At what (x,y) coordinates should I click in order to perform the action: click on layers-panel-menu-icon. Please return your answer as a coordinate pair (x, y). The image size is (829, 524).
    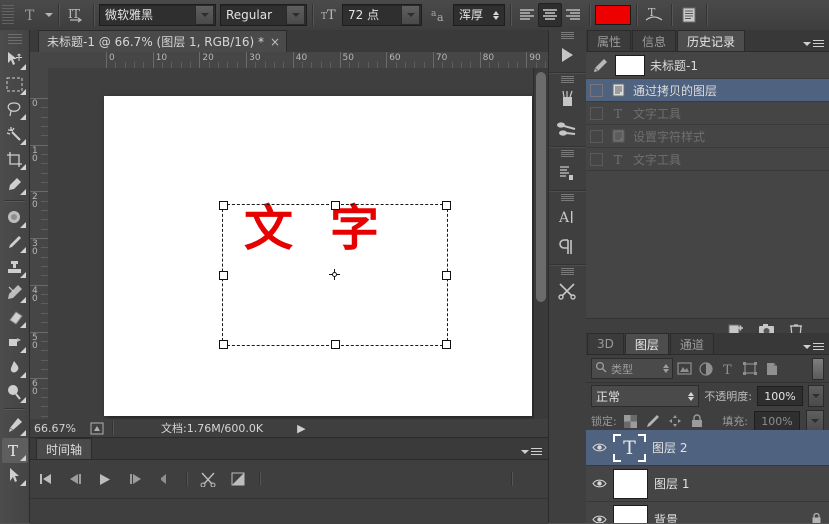
    Looking at the image, I should click on (813, 346).